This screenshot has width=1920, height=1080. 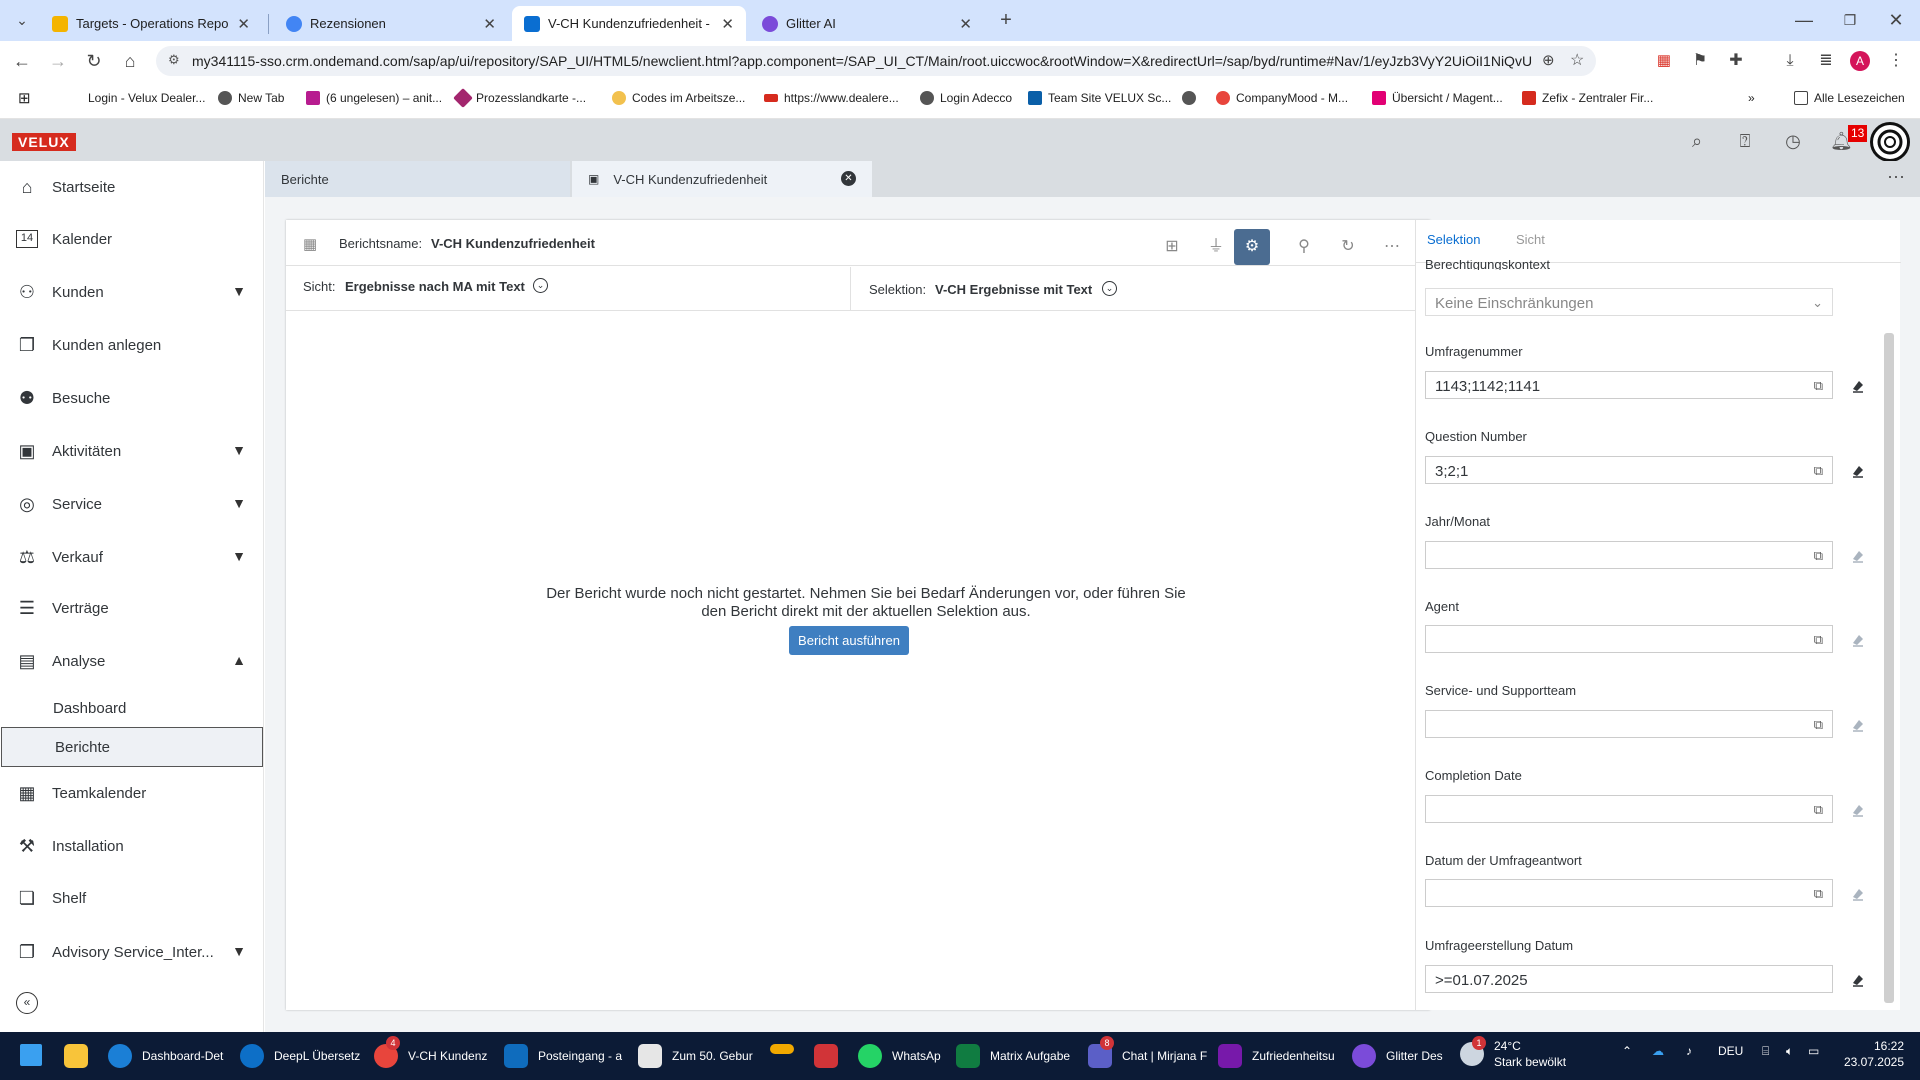 I want to click on nav-item-verkauf: ⚖ Verkauf ▼, so click(x=132, y=557).